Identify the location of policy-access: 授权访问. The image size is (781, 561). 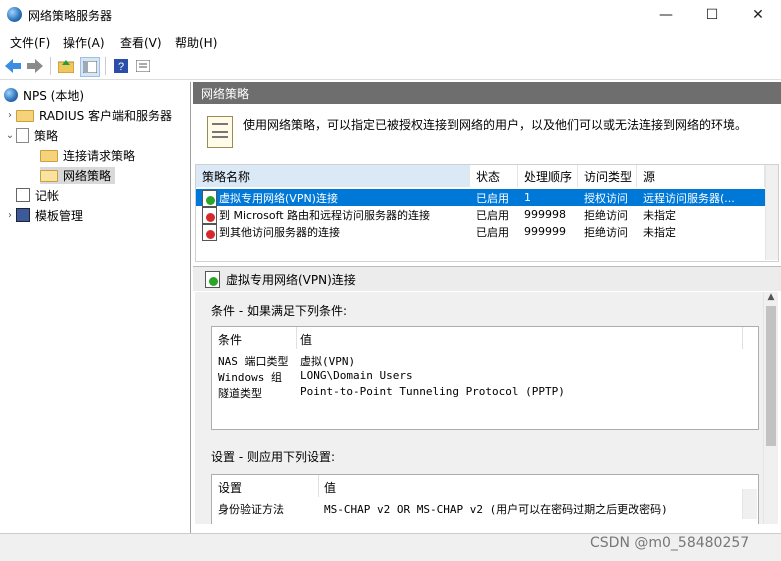
(606, 198).